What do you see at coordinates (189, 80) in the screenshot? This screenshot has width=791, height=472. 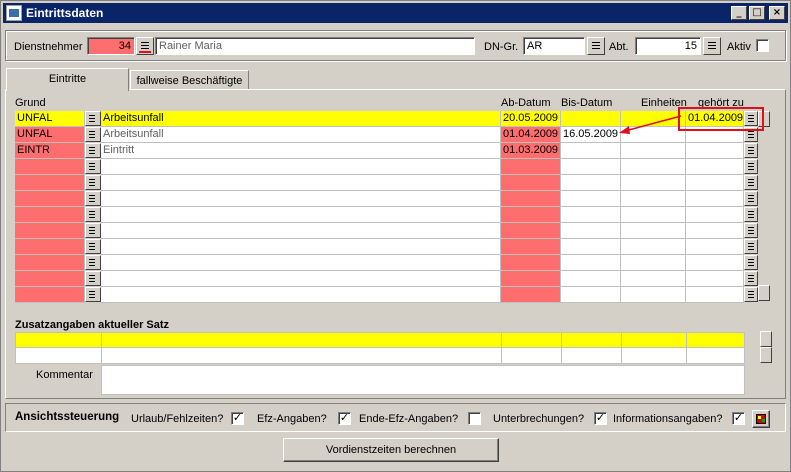 I see `tab-fallweise-beschaeftigte: fallweise Beschäftigte` at bounding box center [189, 80].